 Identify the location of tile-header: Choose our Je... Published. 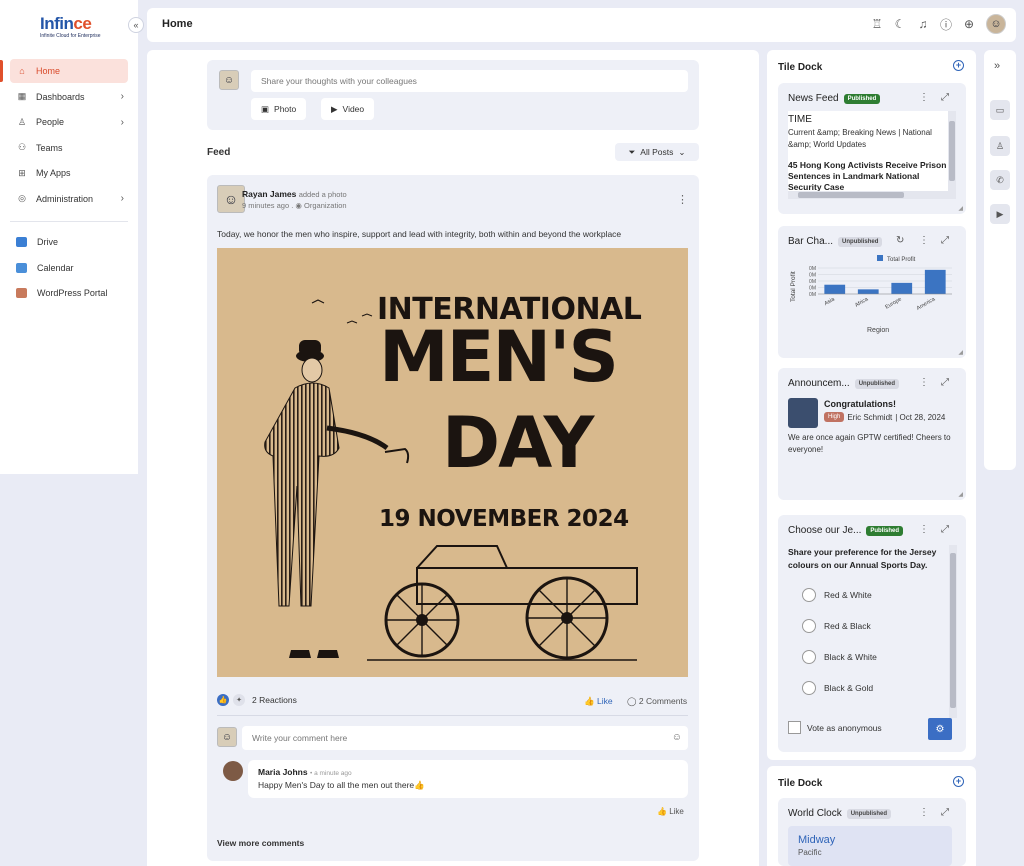
(846, 530).